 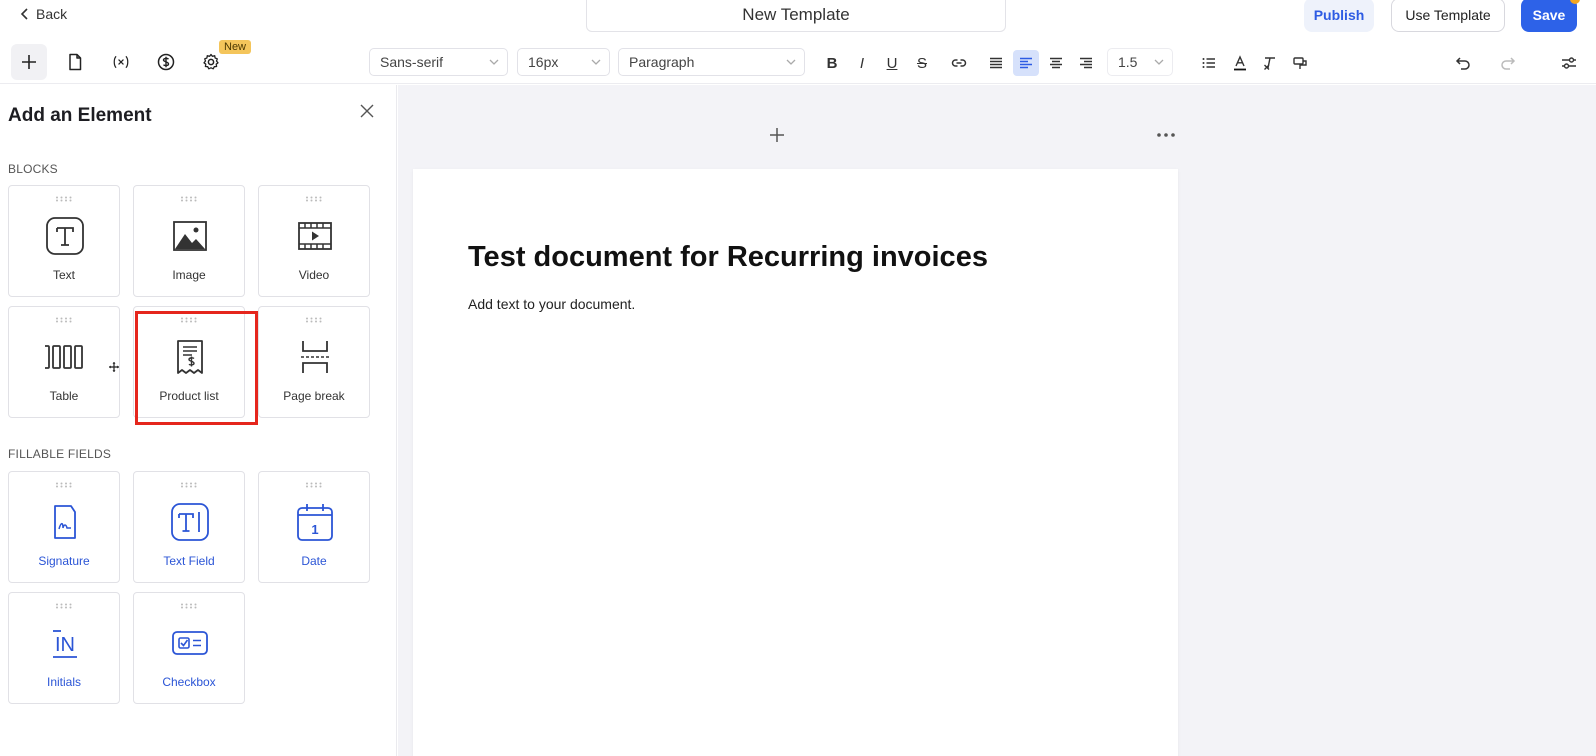 What do you see at coordinates (1166, 135) in the screenshot?
I see `more-options-icon` at bounding box center [1166, 135].